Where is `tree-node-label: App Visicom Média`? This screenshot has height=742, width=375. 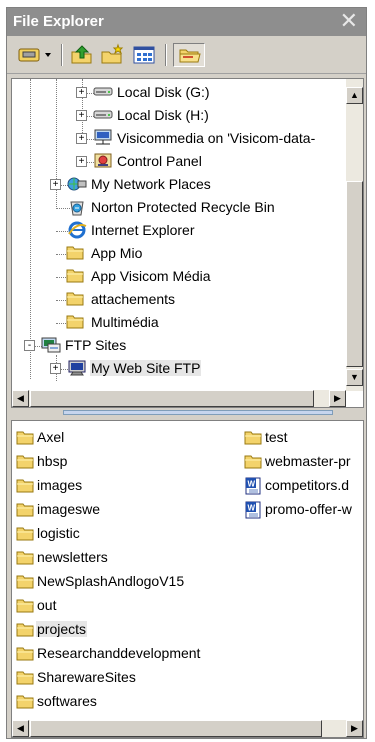 tree-node-label: App Visicom Média is located at coordinates (151, 276).